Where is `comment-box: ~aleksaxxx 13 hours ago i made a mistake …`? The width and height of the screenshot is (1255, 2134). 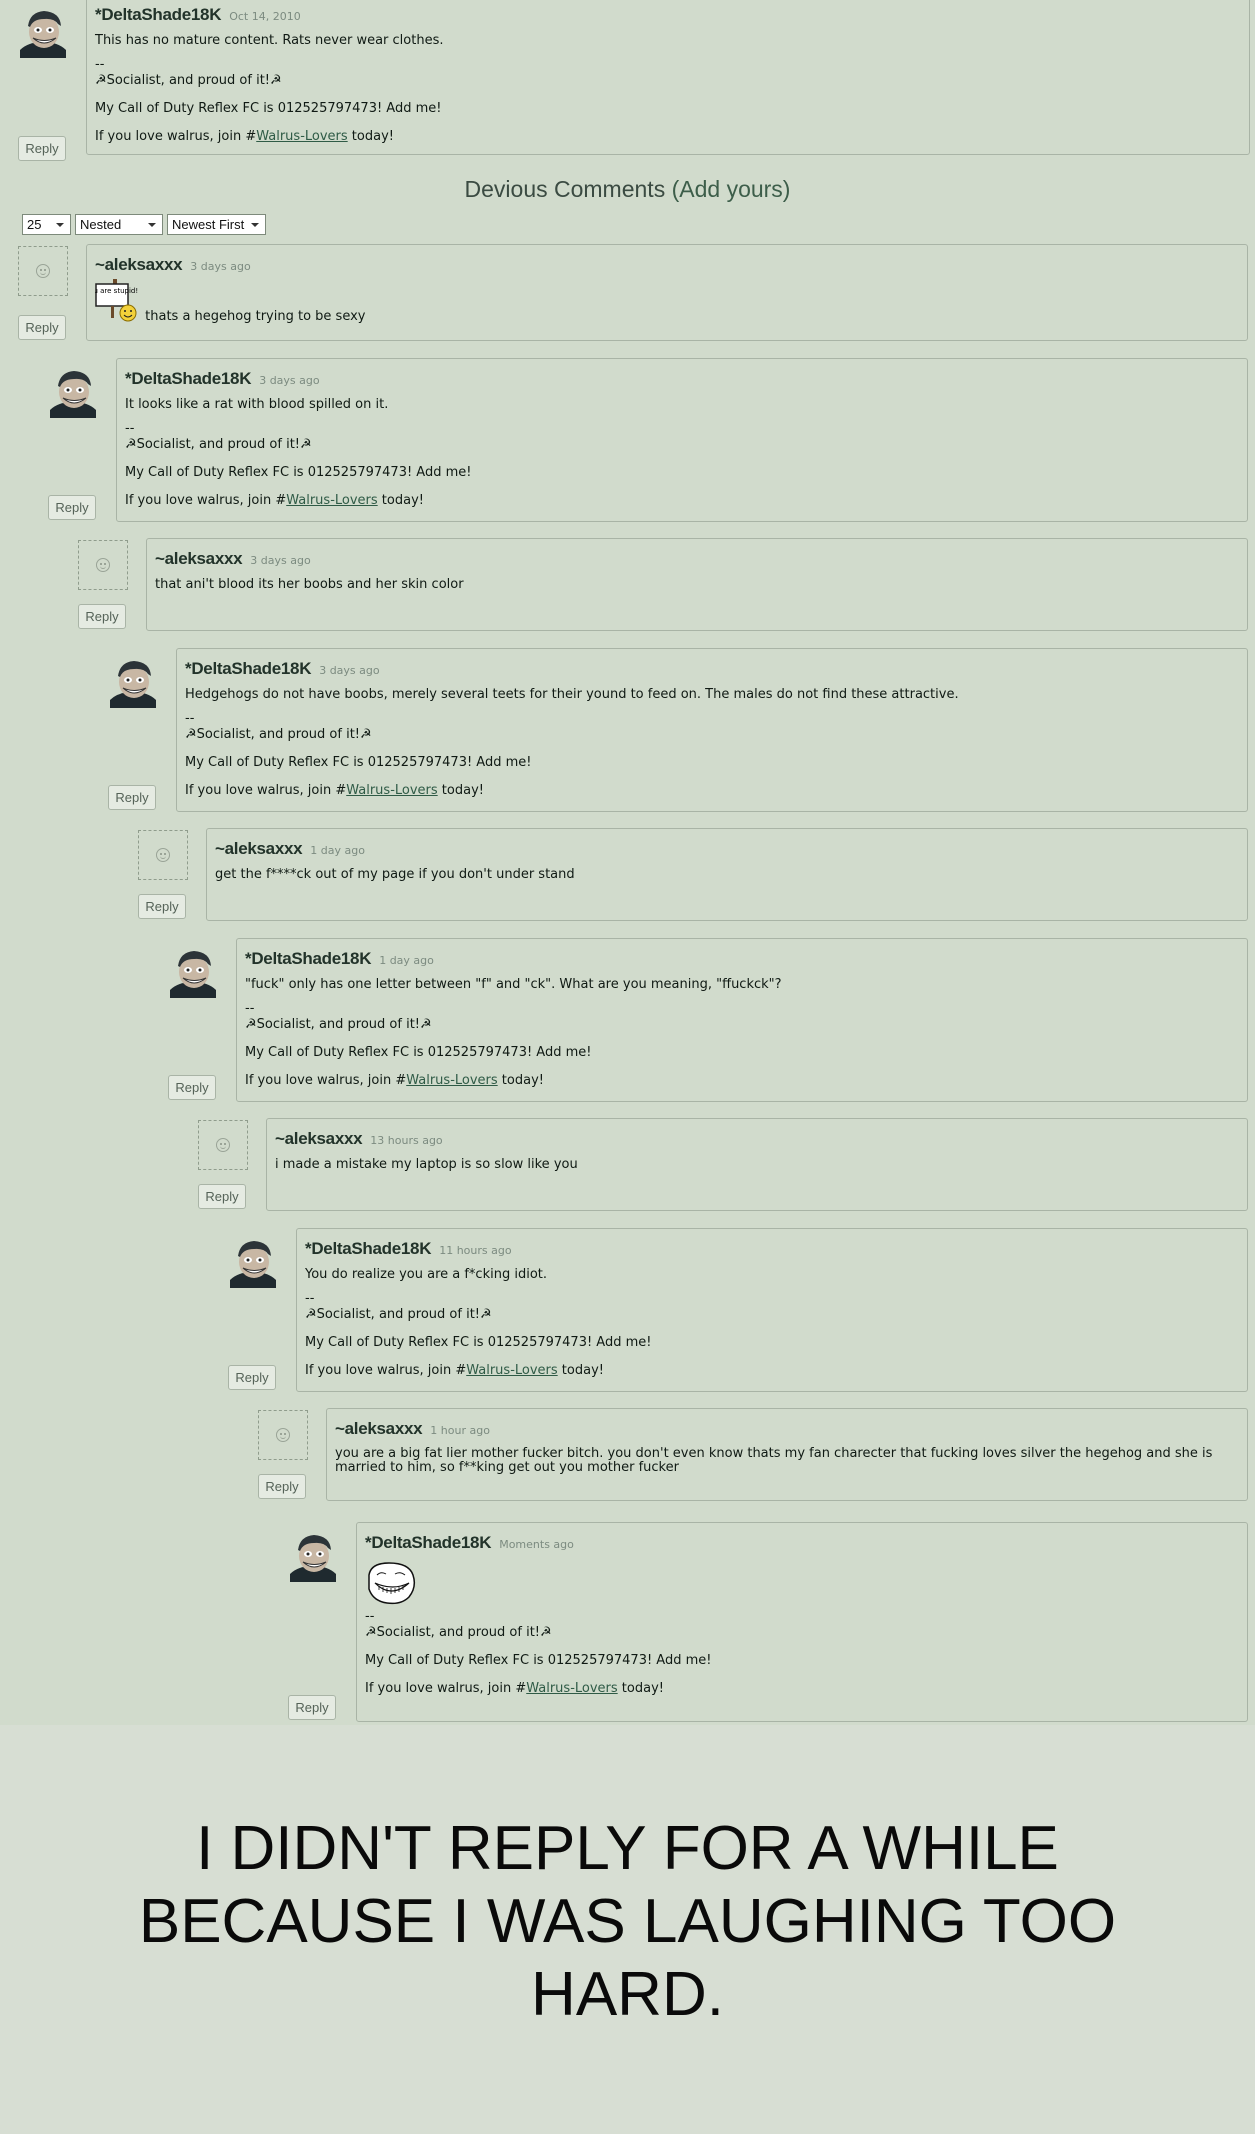
comment-box: ~aleksaxxx 13 hours ago i made a mistake … is located at coordinates (757, 1164).